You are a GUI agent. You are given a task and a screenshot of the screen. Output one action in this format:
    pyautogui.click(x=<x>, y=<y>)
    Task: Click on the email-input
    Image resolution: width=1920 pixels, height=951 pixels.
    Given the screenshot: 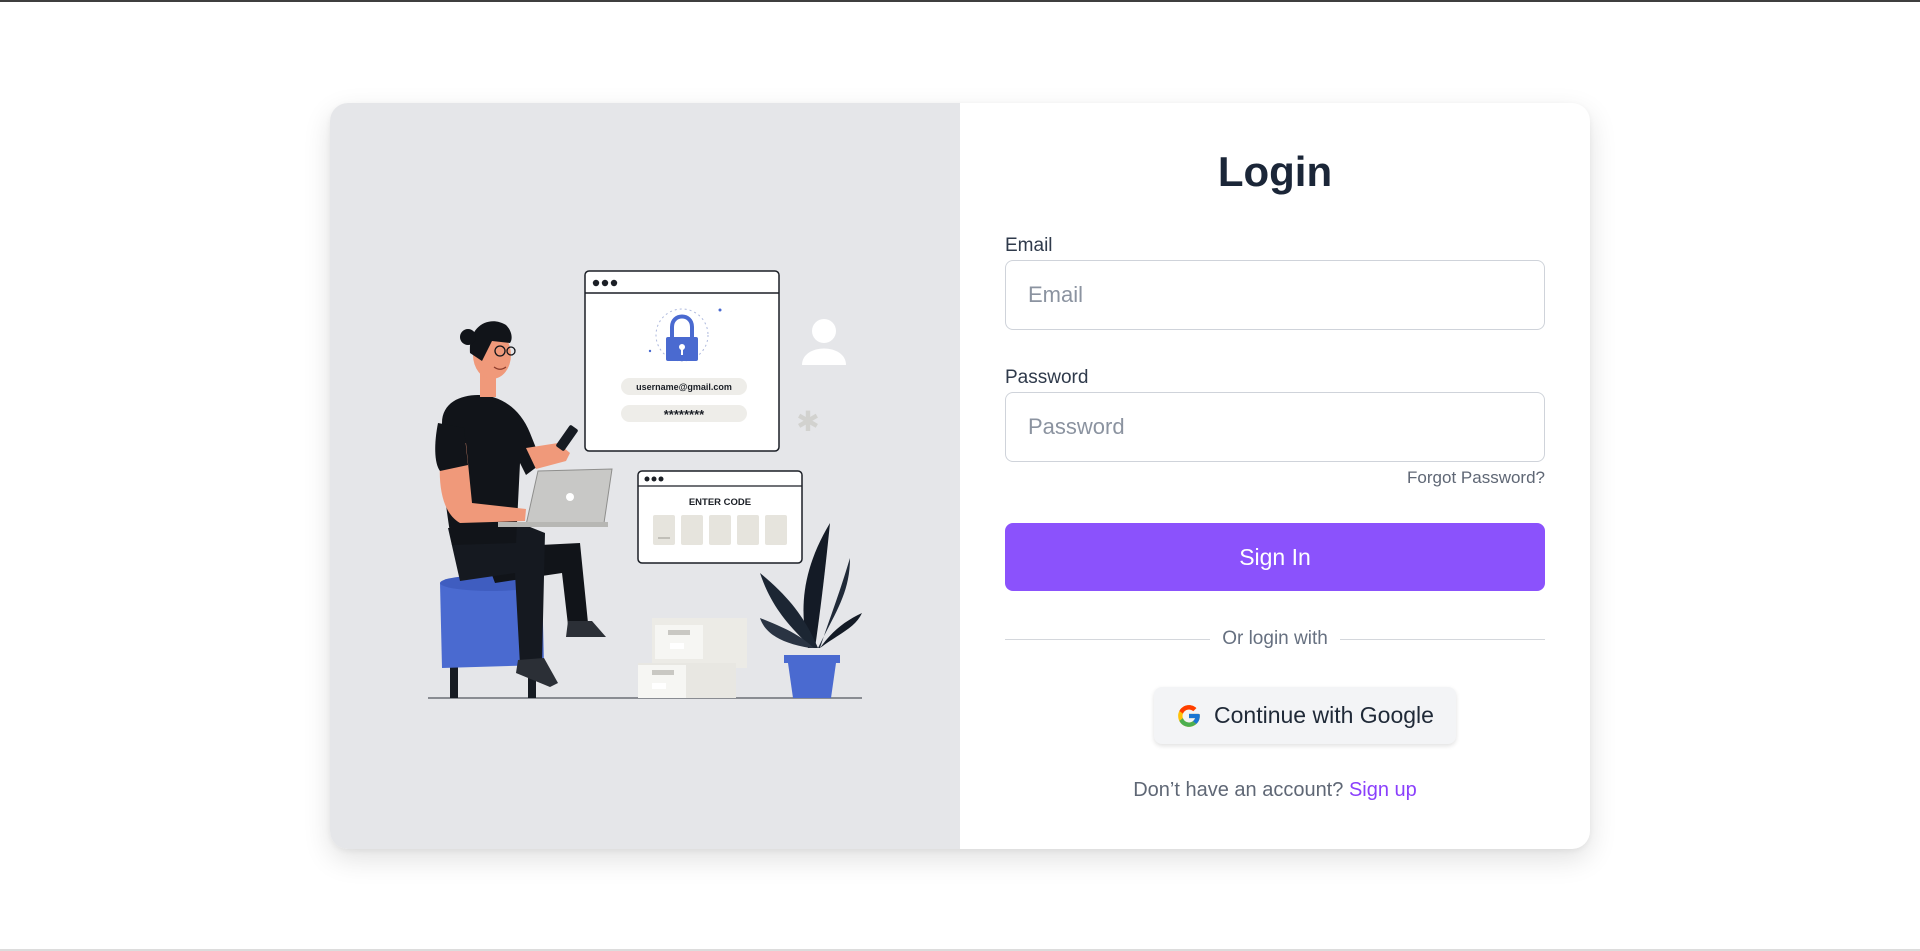 What is the action you would take?
    pyautogui.click(x=1275, y=295)
    